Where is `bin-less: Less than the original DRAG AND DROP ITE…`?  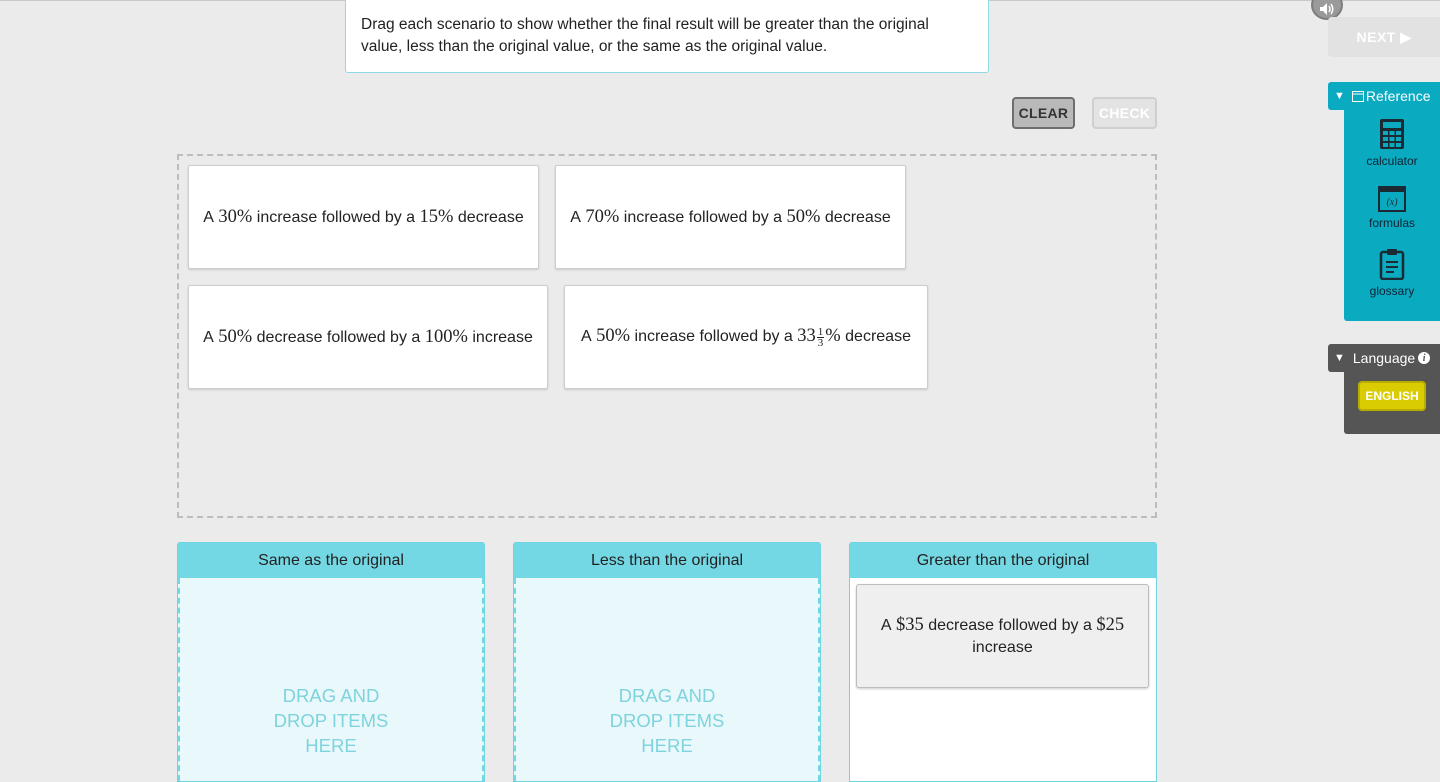 bin-less: Less than the original DRAG AND DROP ITE… is located at coordinates (667, 662).